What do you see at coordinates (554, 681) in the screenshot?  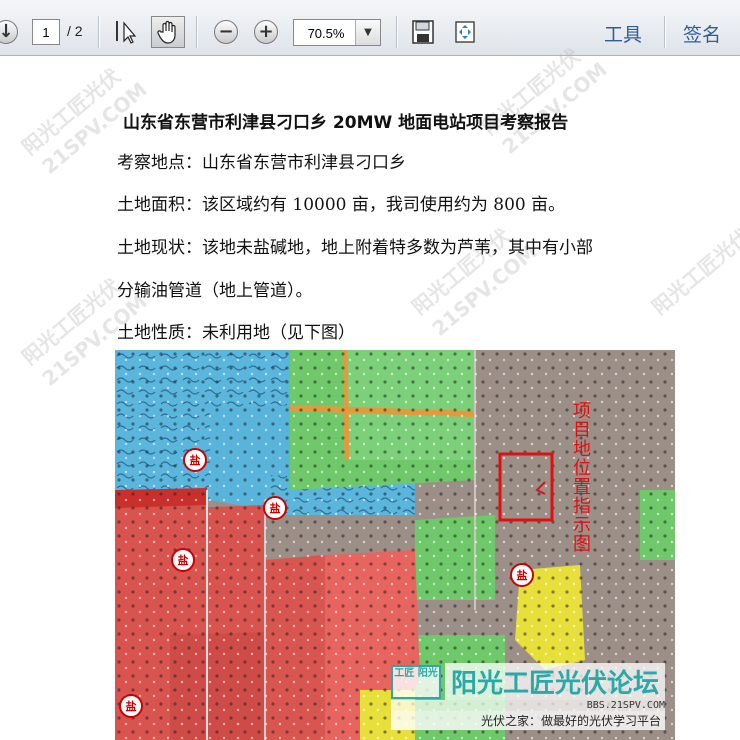 I see `logo-main-text: 阳光工匠光伏论坛` at bounding box center [554, 681].